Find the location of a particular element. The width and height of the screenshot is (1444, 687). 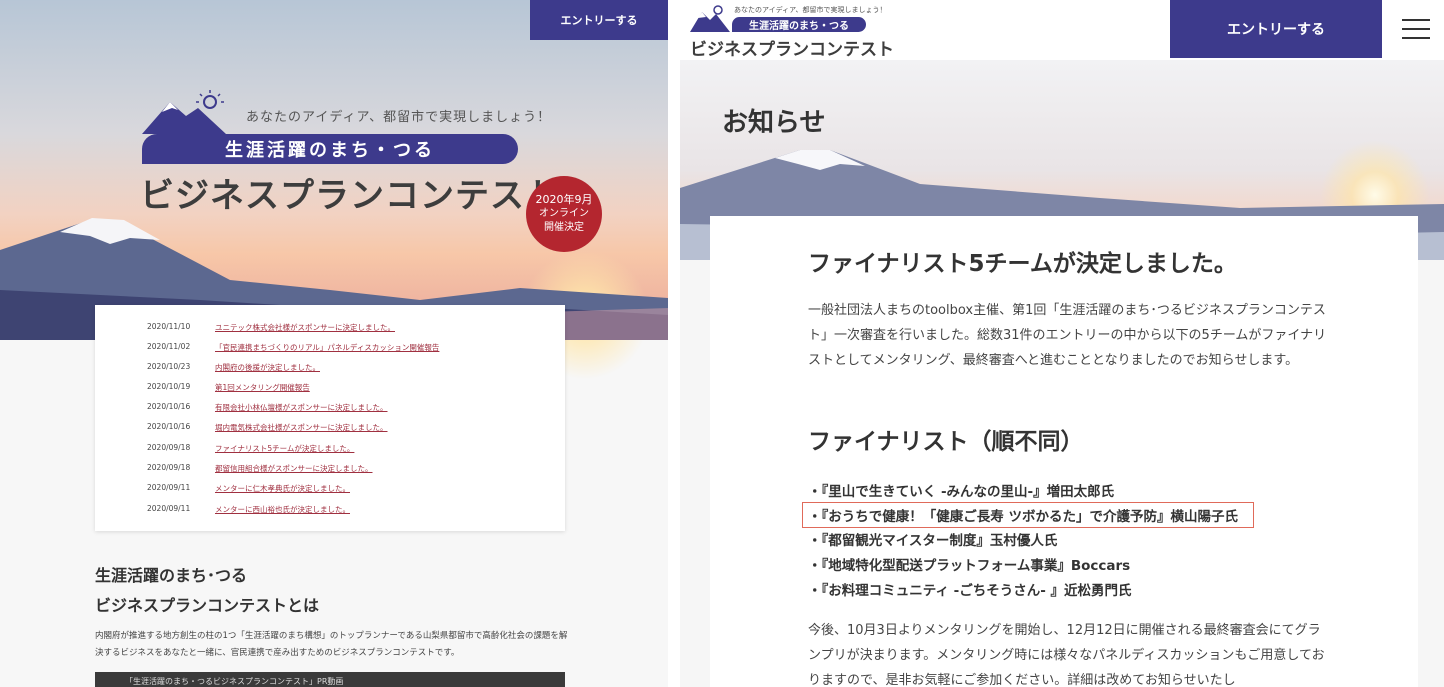

news-item: 2020/10/23 内閣府の後援が決定しました。 is located at coordinates (233, 367).